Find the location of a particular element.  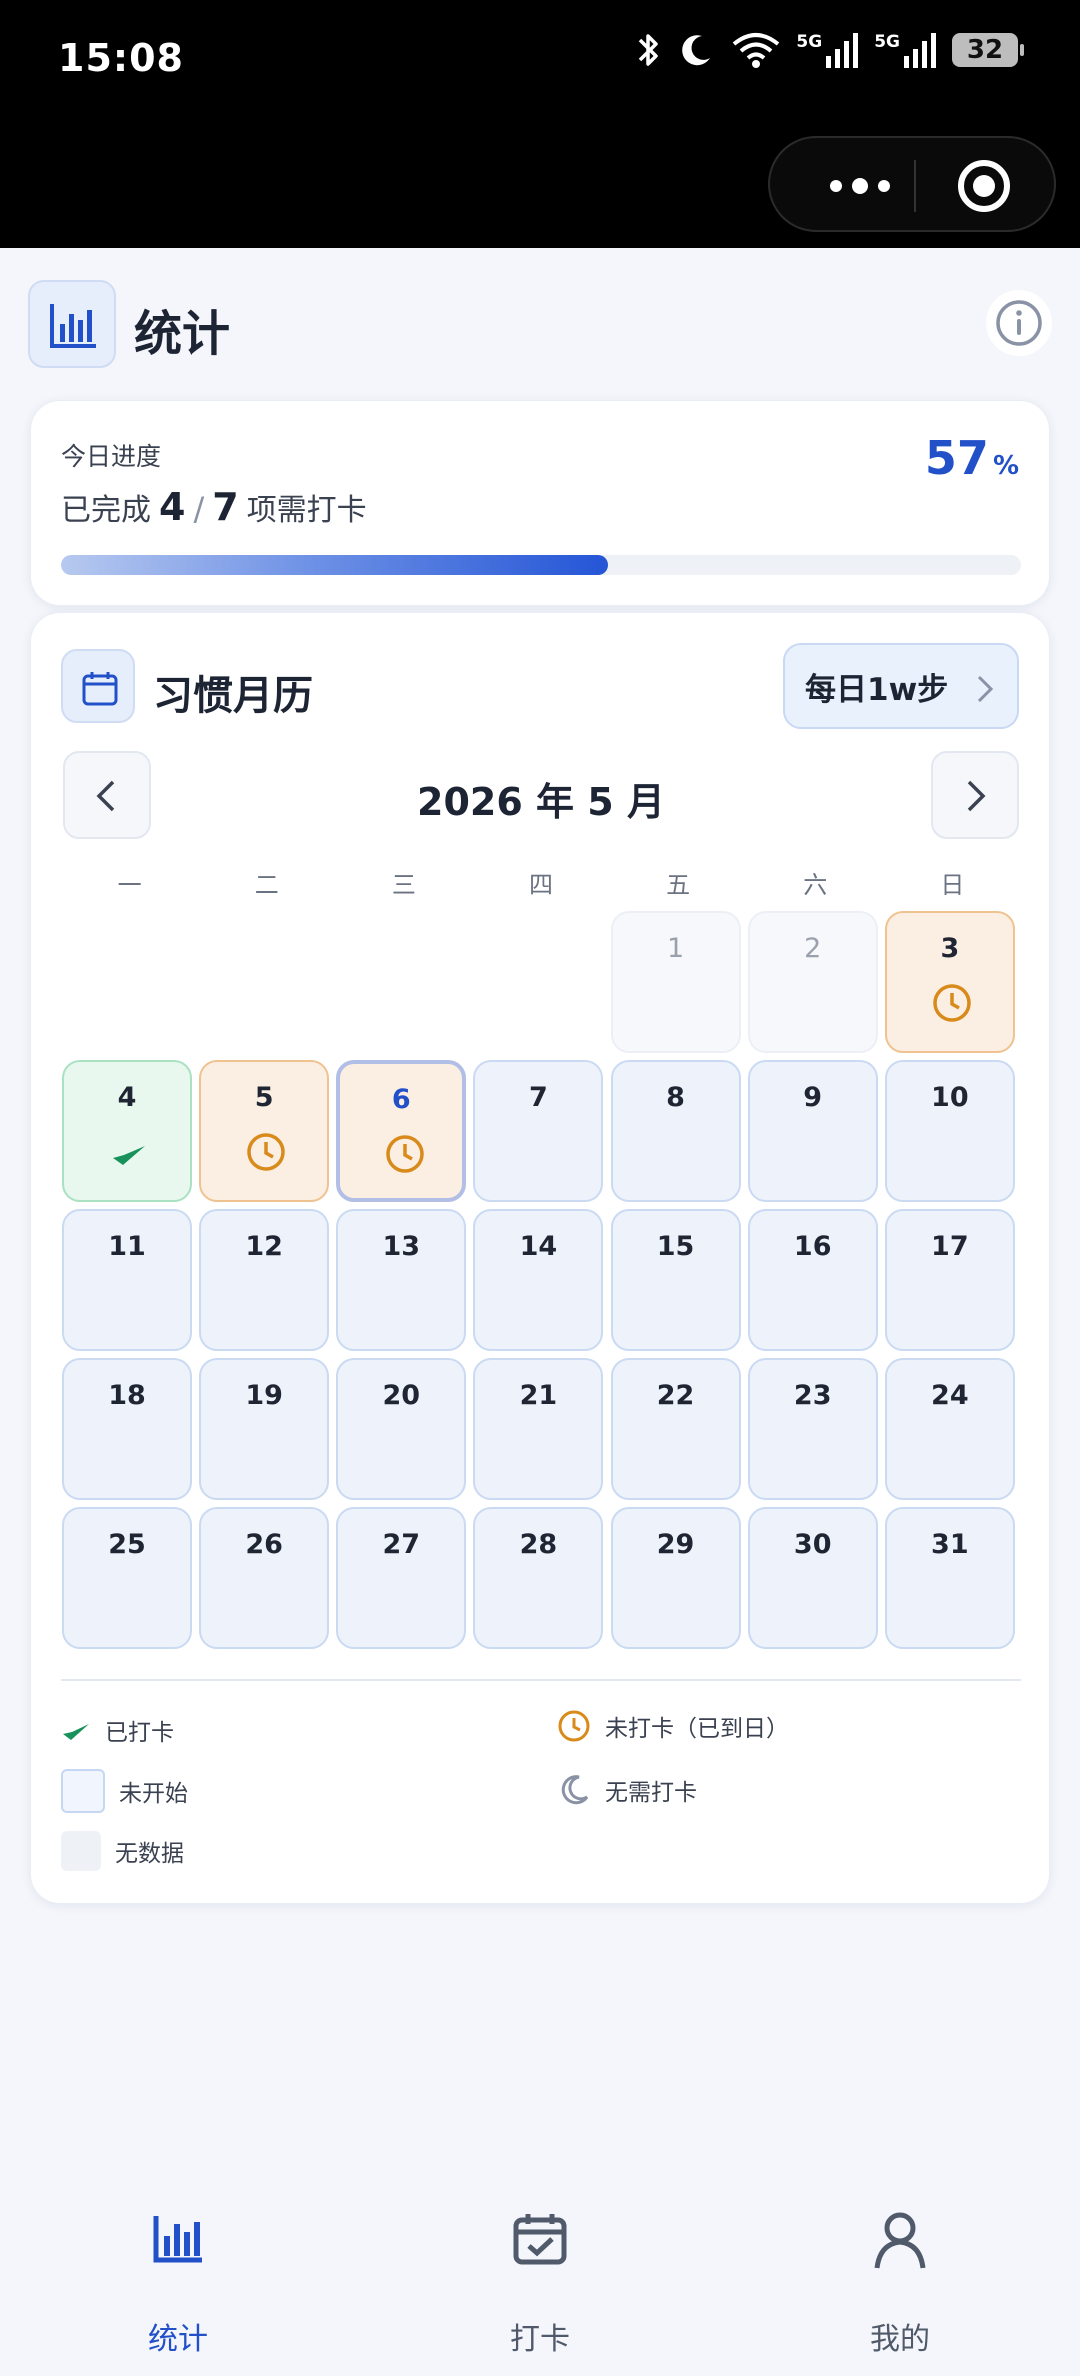

info-icon is located at coordinates (1019, 323).